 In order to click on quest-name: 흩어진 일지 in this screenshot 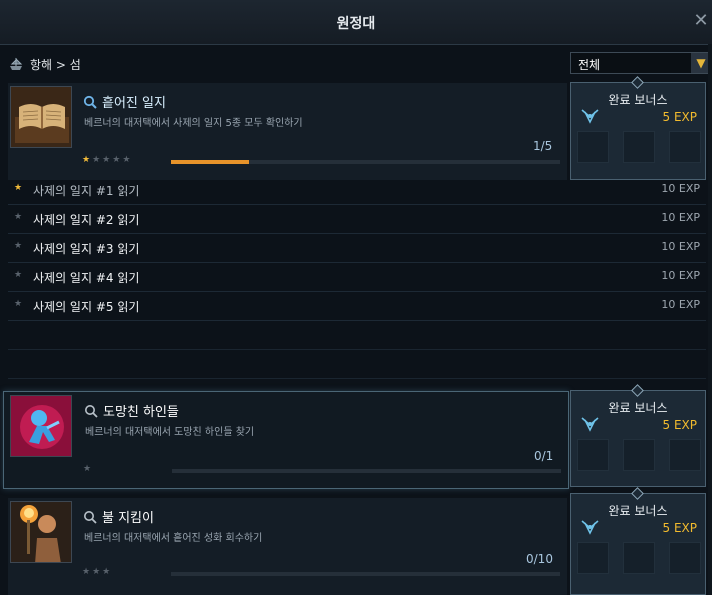, I will do `click(124, 101)`.